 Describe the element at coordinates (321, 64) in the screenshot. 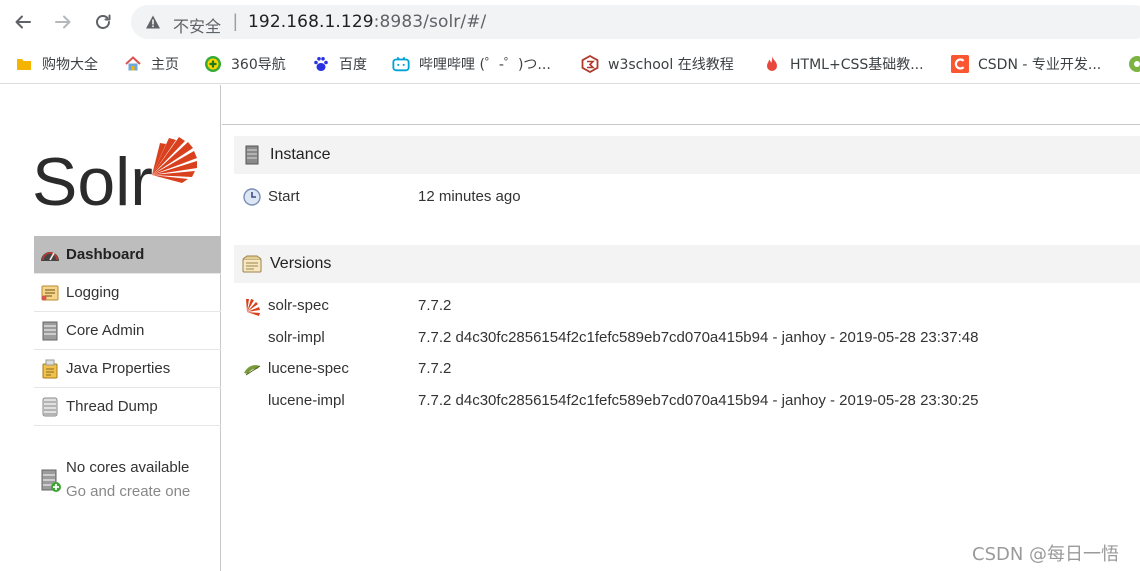

I see `baidu-paw-icon` at that location.